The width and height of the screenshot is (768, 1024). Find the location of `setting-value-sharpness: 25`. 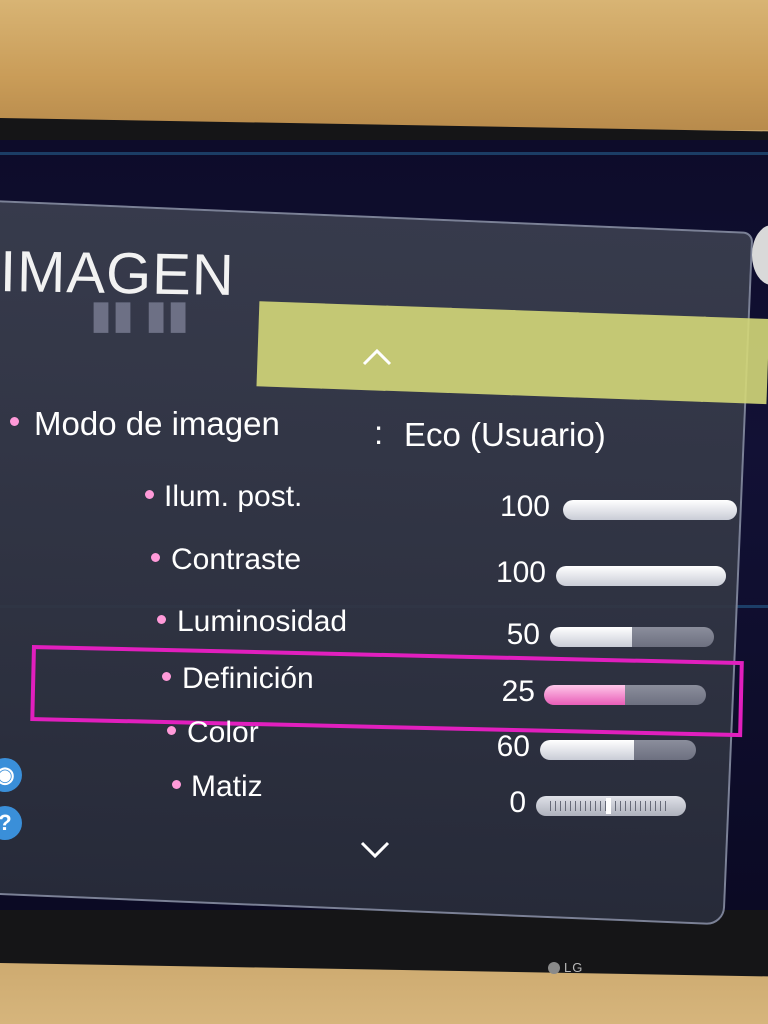

setting-value-sharpness: 25 is located at coordinates (518, 691).